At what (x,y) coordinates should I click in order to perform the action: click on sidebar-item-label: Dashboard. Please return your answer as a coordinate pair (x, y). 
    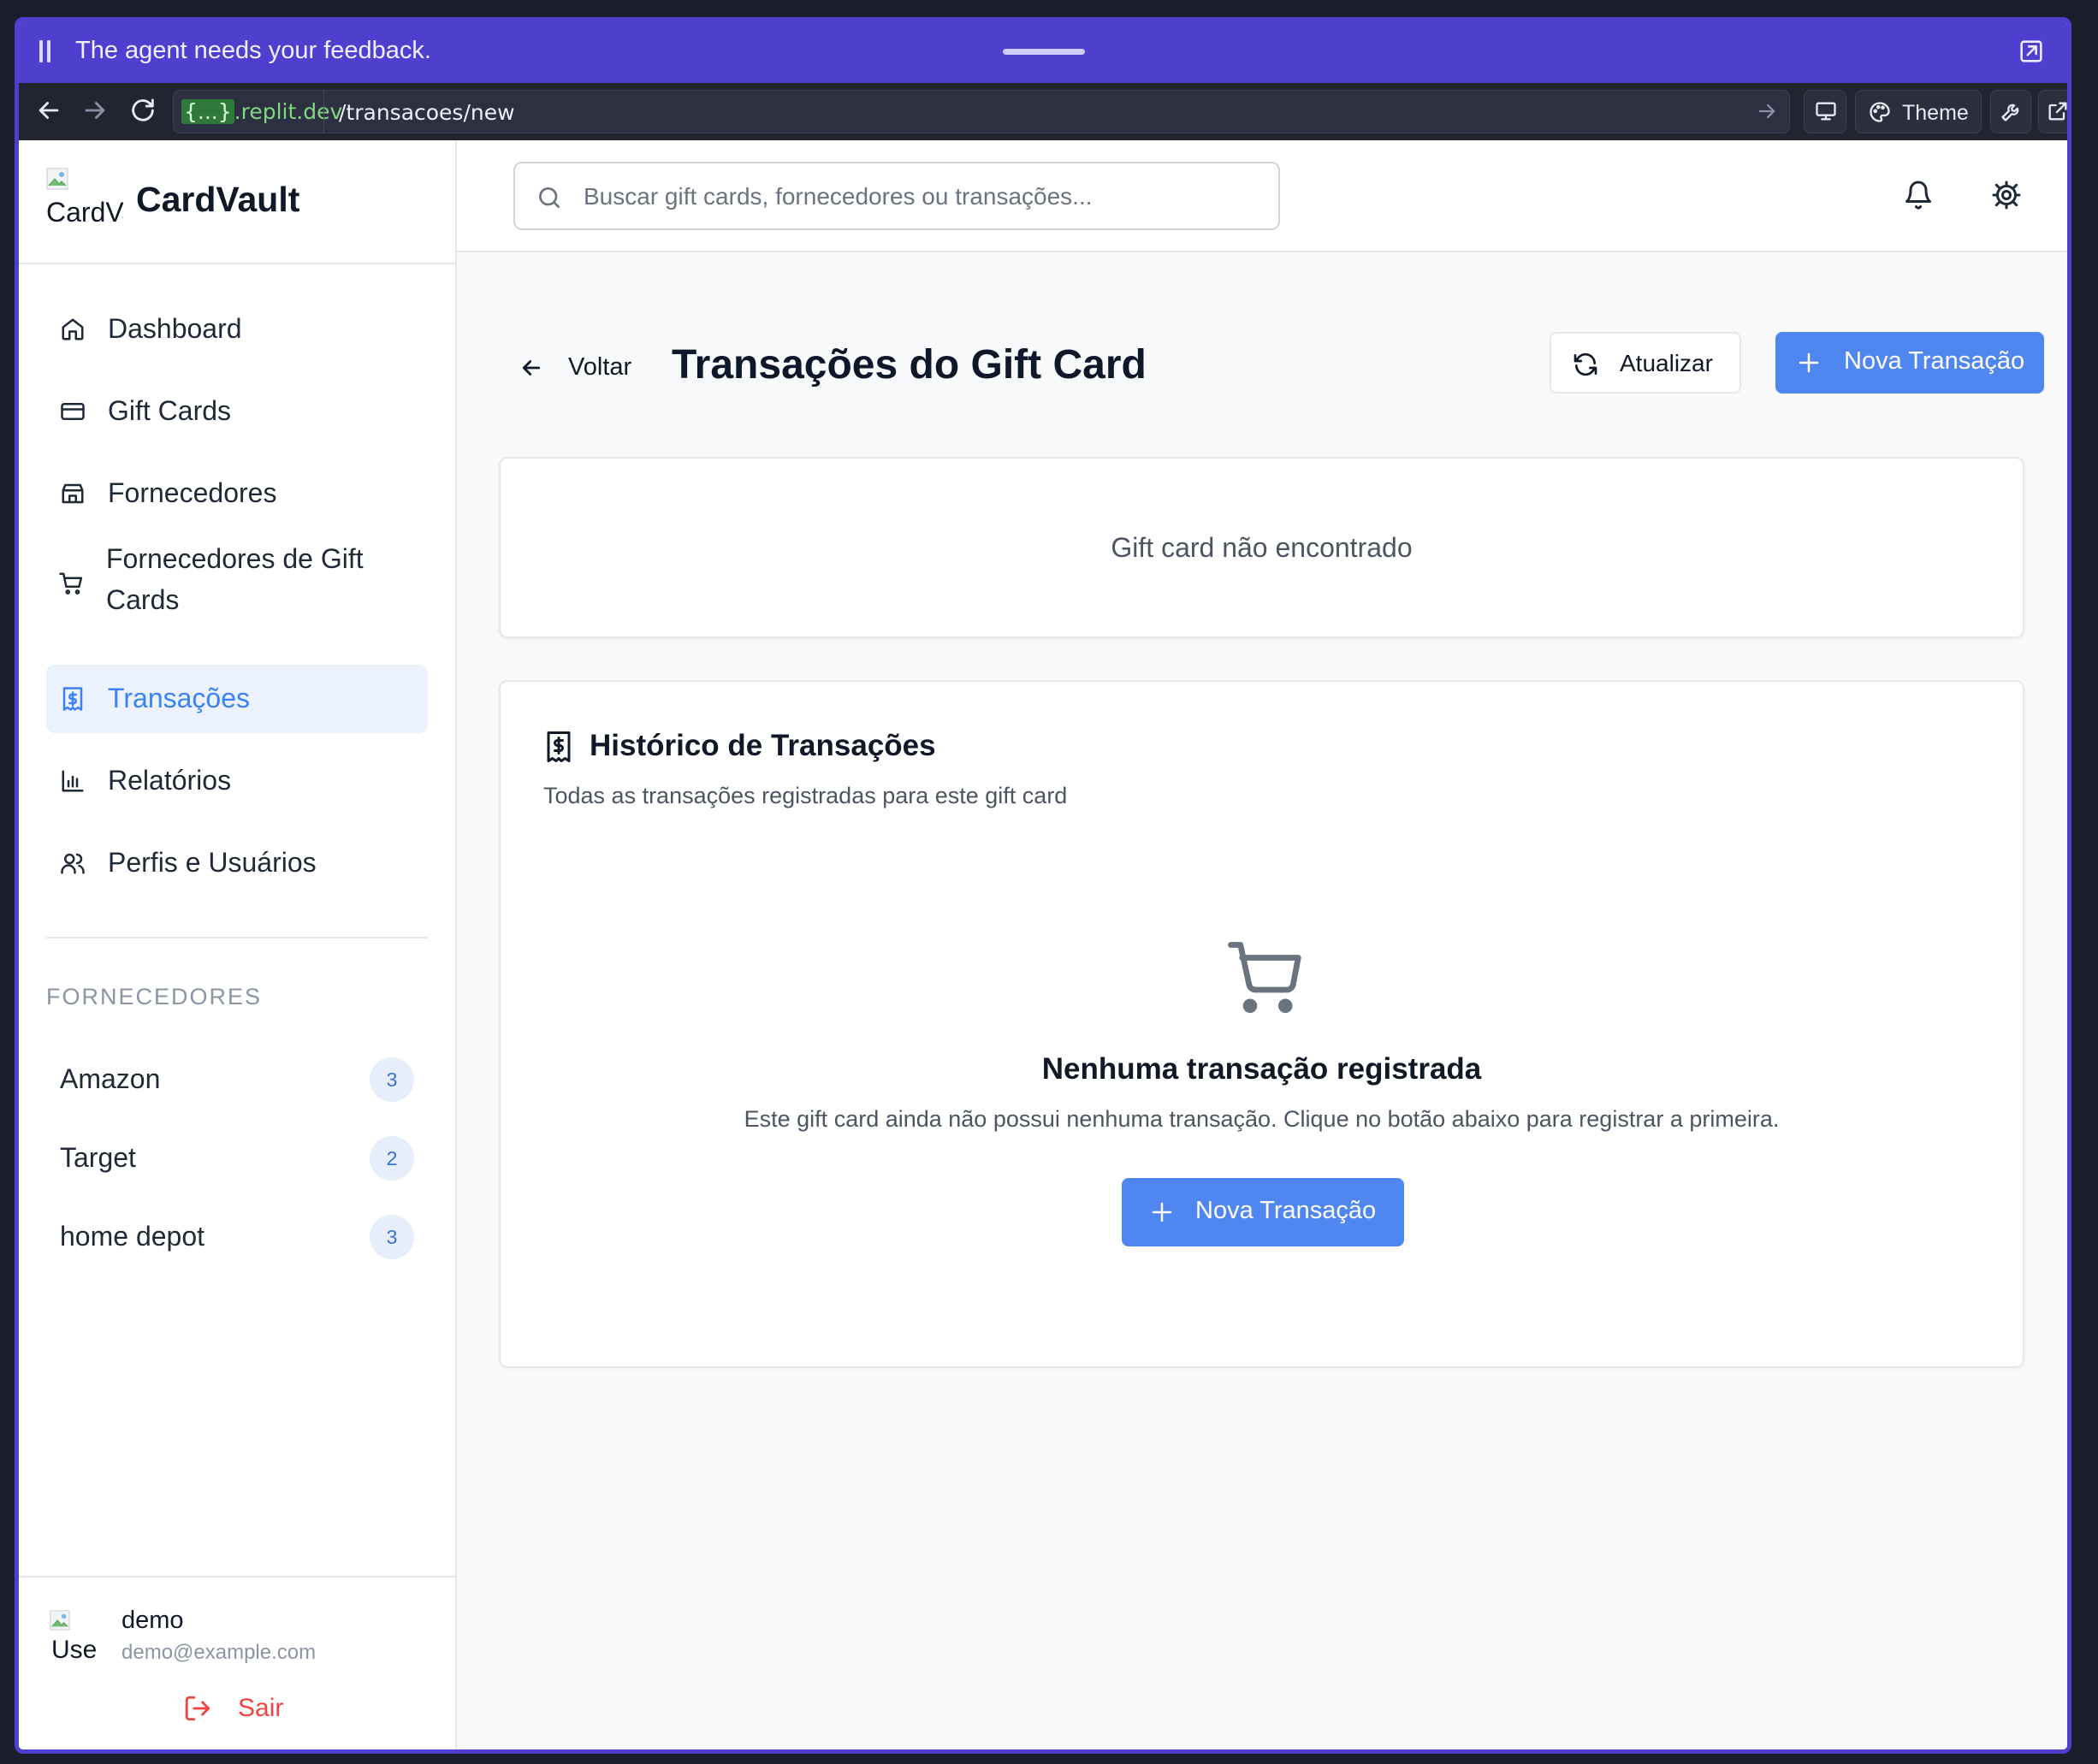
    Looking at the image, I should click on (175, 328).